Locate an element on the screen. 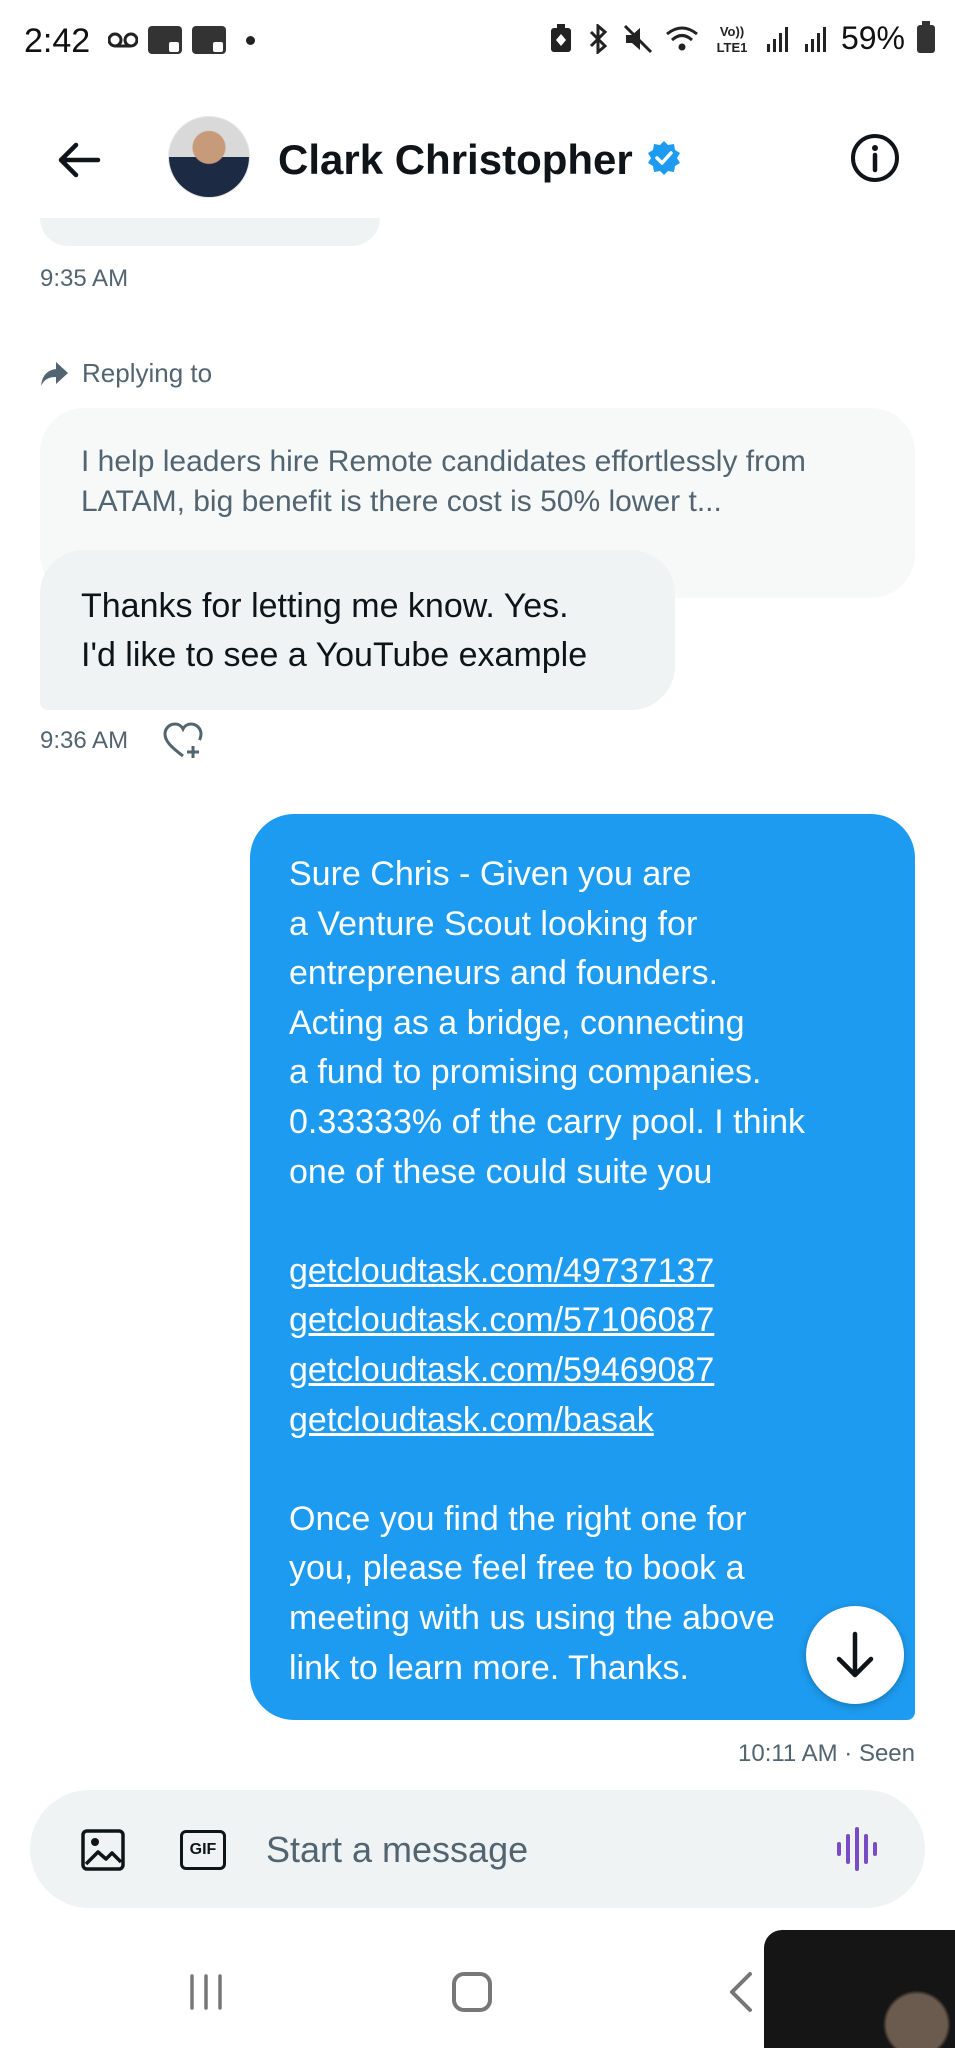  status-right-icons: Vo)) LTE1 59% is located at coordinates (742, 38).